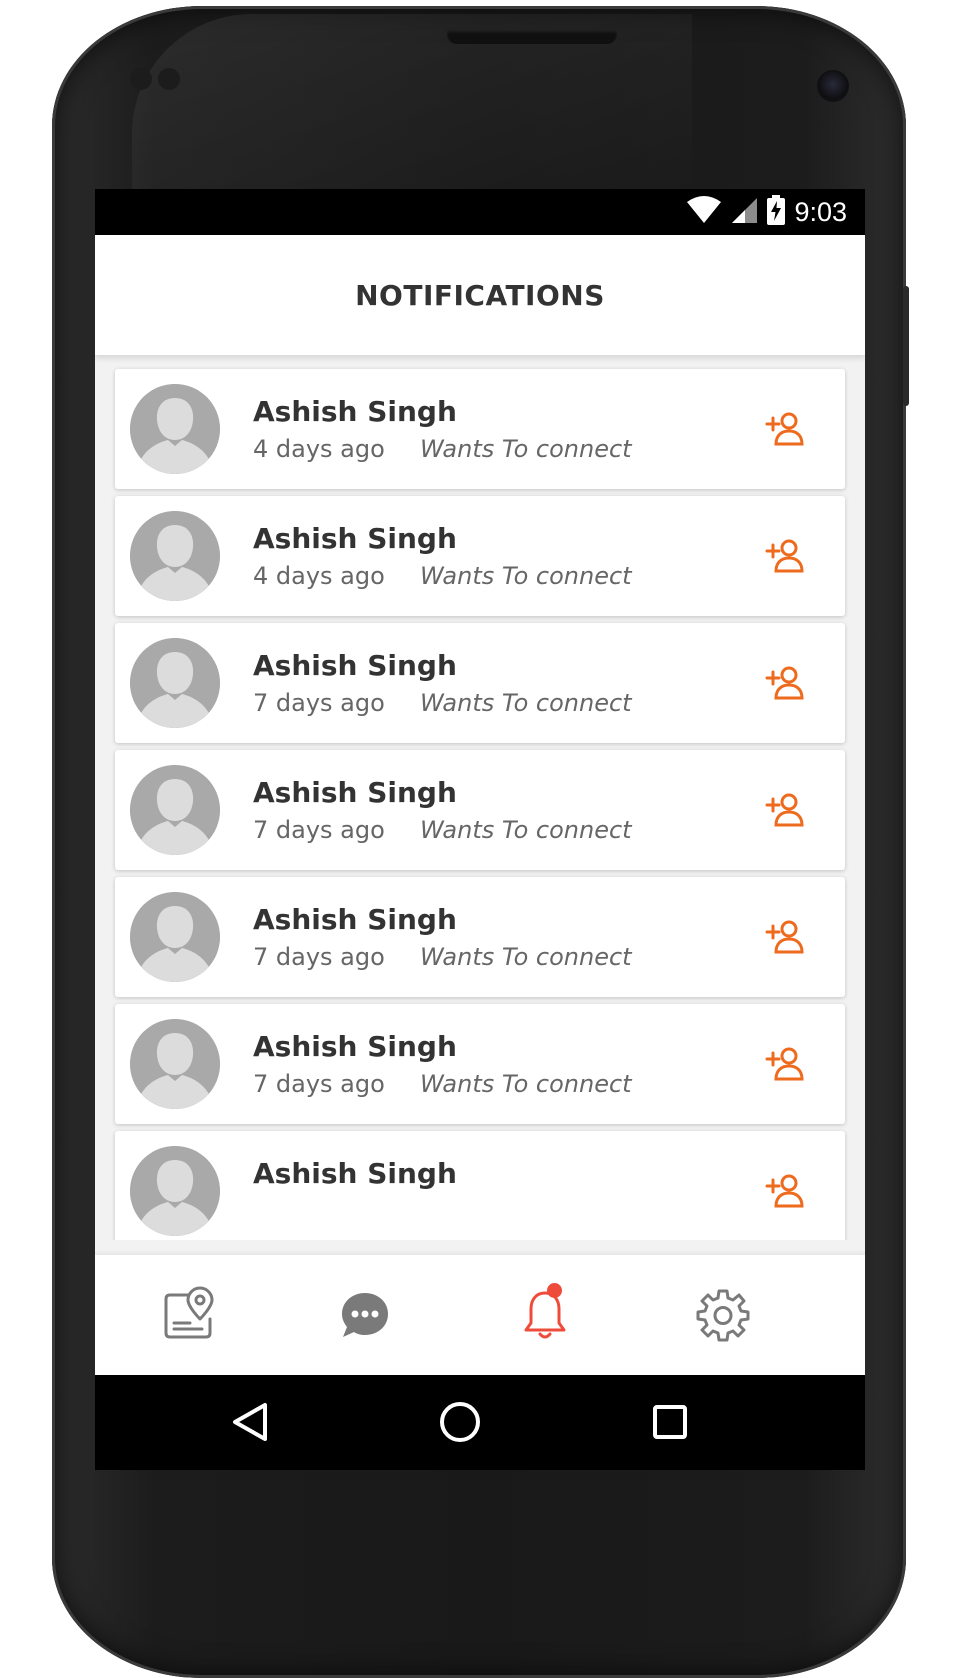  Describe the element at coordinates (480, 1315) in the screenshot. I see `bottom-navigation` at that location.